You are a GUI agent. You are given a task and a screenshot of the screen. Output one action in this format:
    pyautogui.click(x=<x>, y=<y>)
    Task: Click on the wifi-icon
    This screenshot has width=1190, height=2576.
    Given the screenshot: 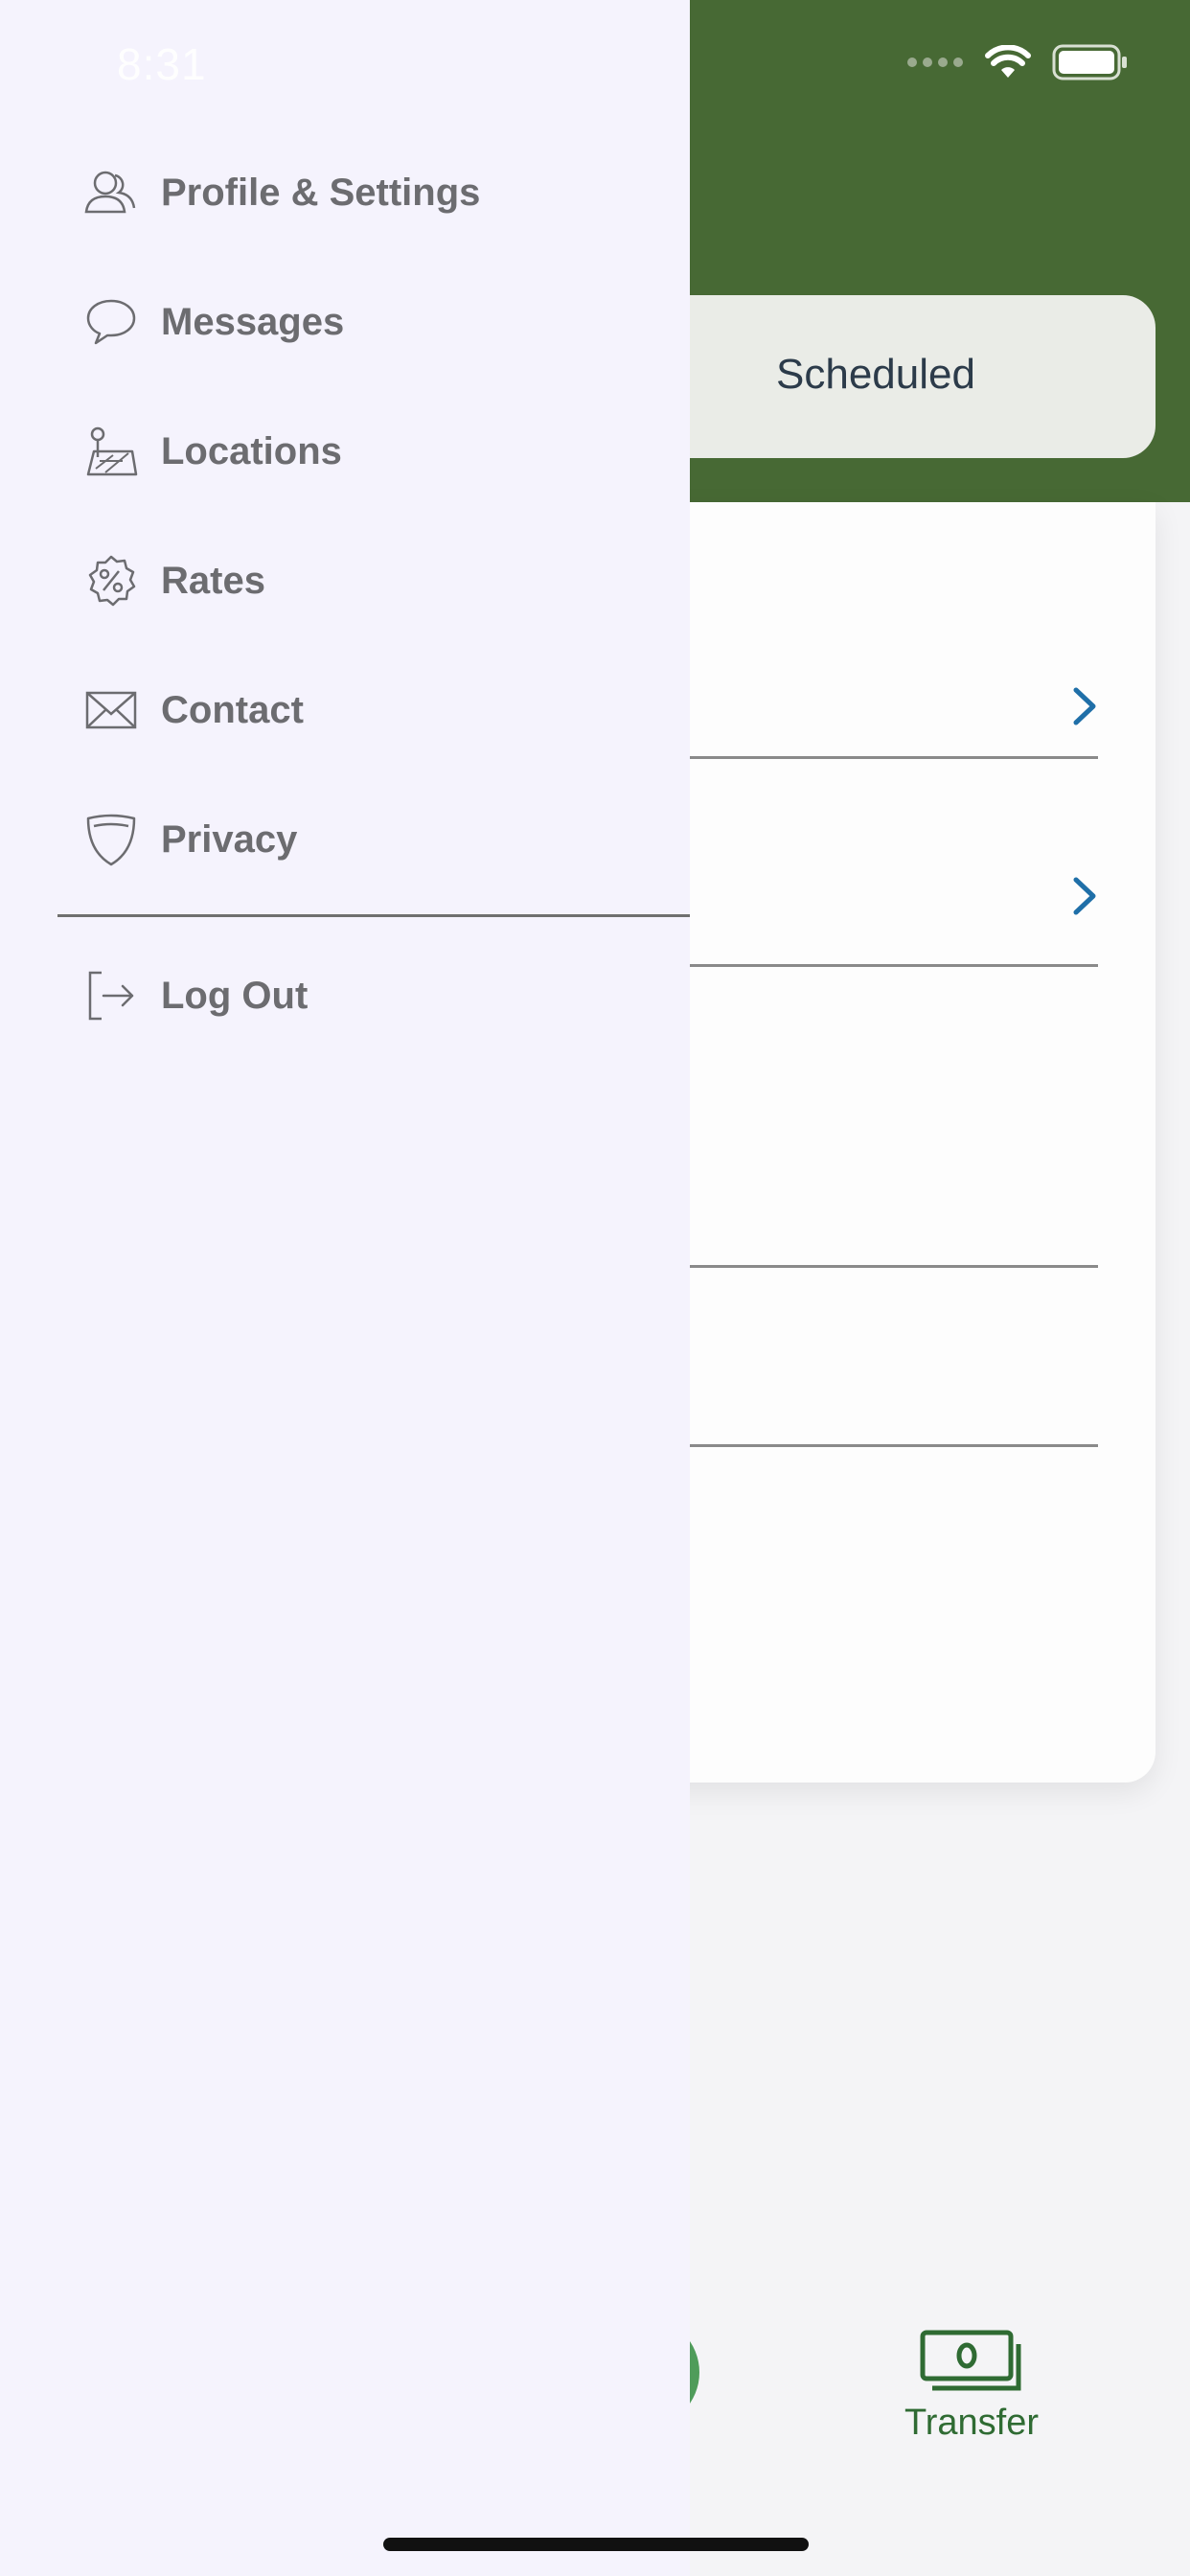 What is the action you would take?
    pyautogui.click(x=1008, y=62)
    